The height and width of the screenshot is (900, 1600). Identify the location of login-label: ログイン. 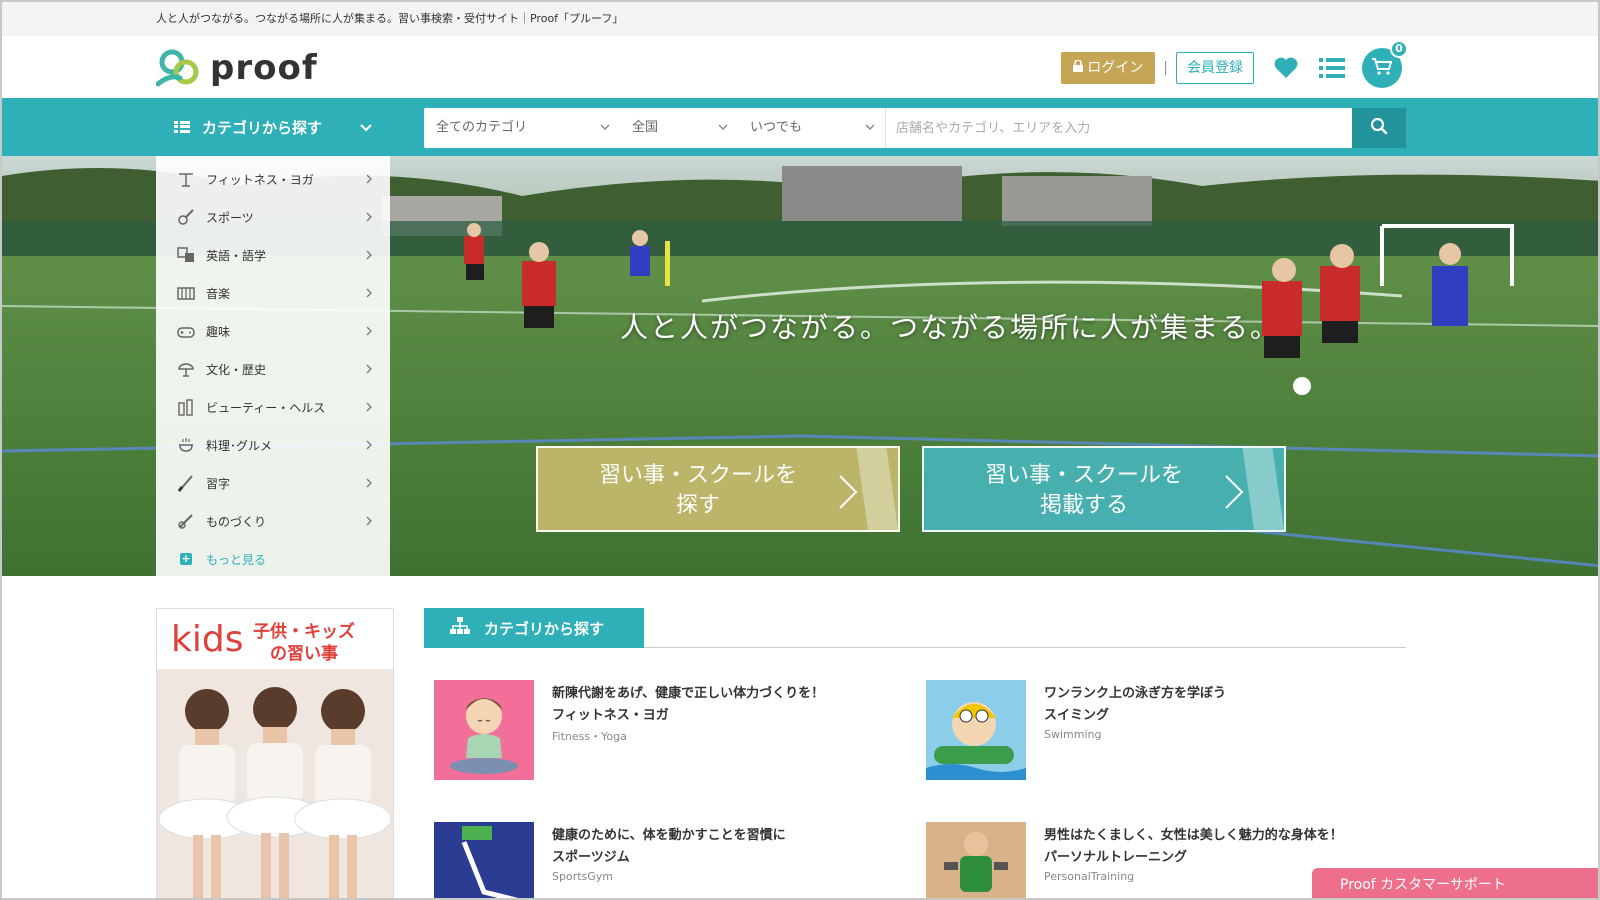
(1115, 68).